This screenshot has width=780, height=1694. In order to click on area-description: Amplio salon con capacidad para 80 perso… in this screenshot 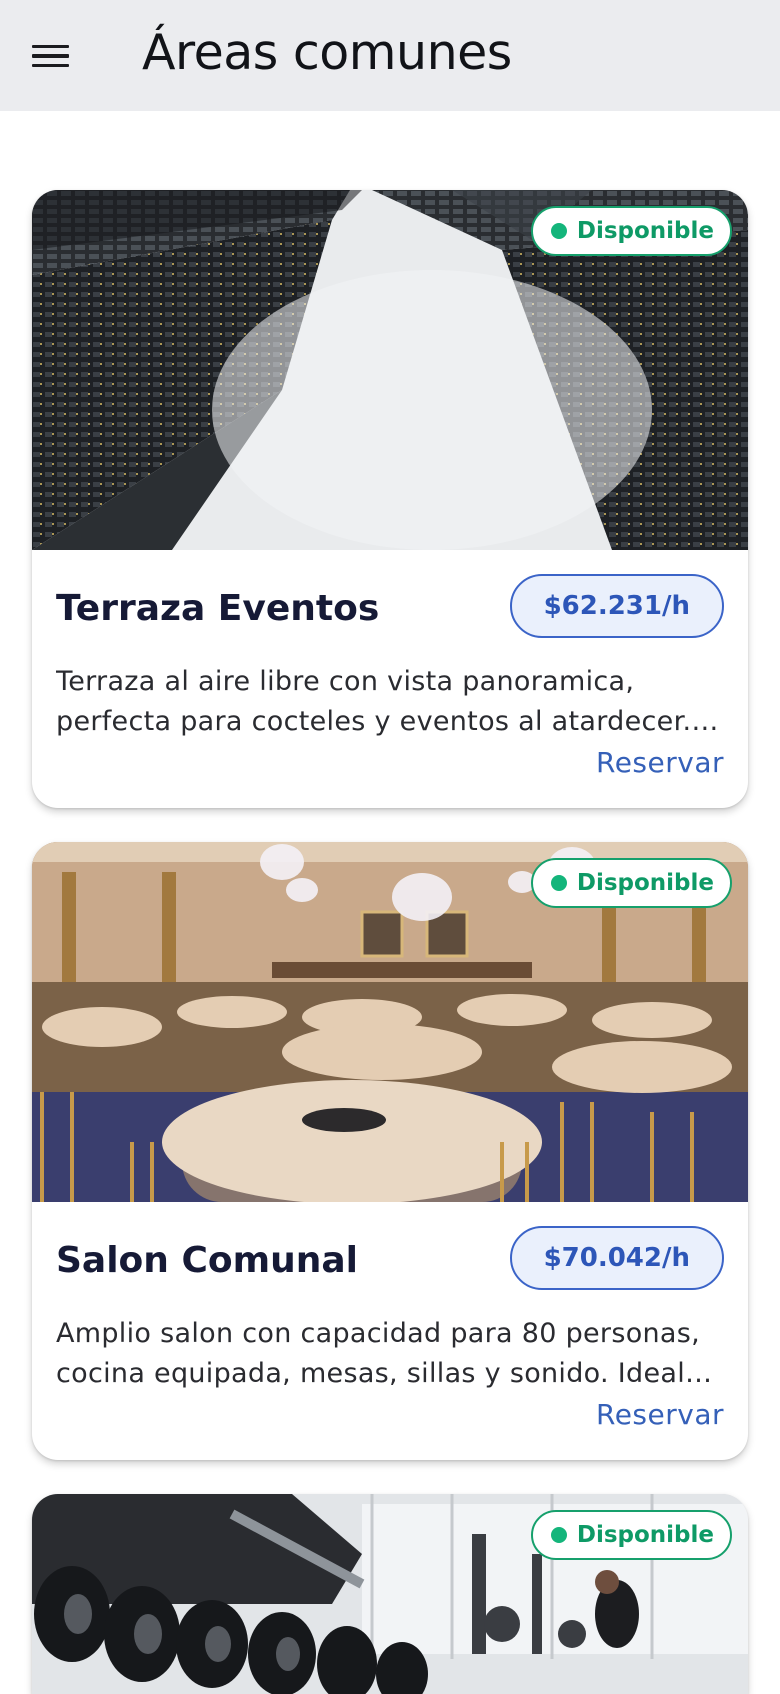, I will do `click(378, 1353)`.